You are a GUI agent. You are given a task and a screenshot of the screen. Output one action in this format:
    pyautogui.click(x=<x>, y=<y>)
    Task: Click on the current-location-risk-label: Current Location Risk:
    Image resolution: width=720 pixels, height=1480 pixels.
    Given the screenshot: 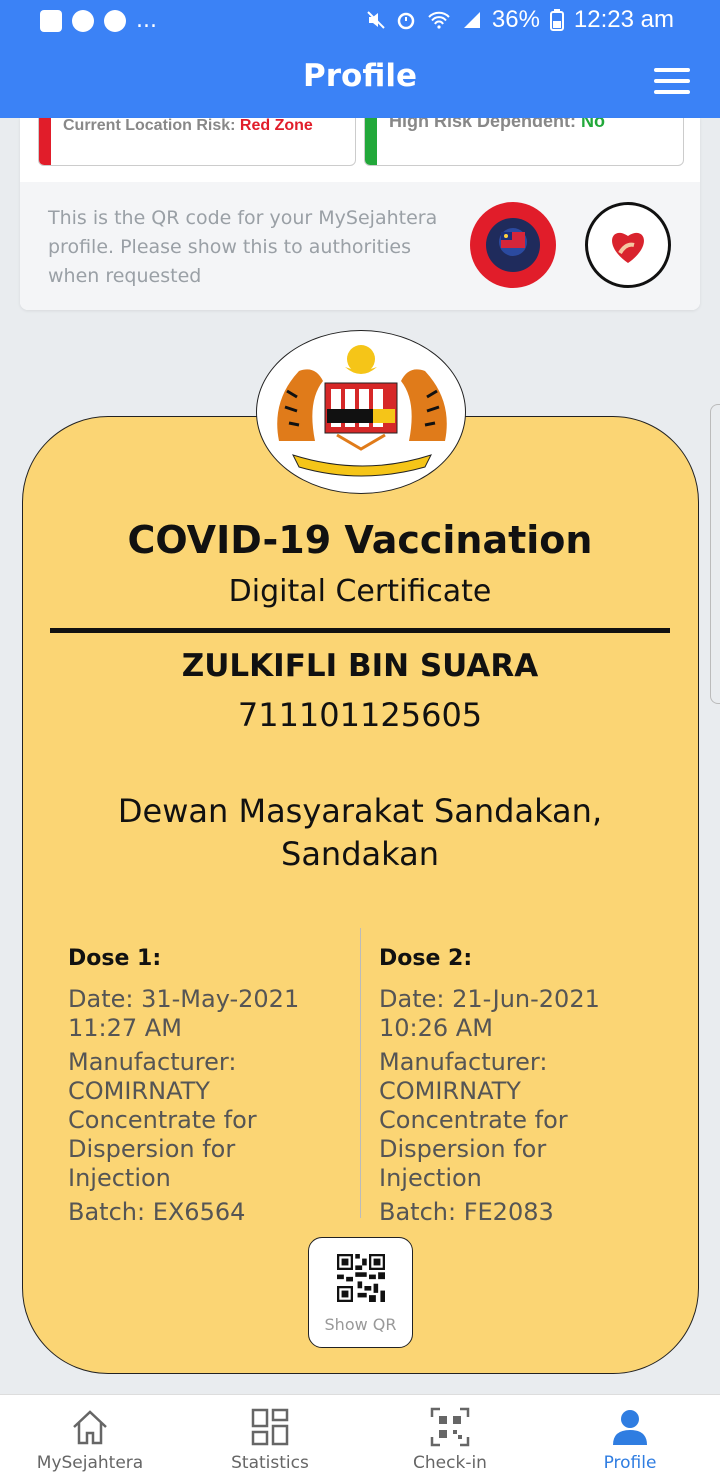 What is the action you would take?
    pyautogui.click(x=149, y=126)
    